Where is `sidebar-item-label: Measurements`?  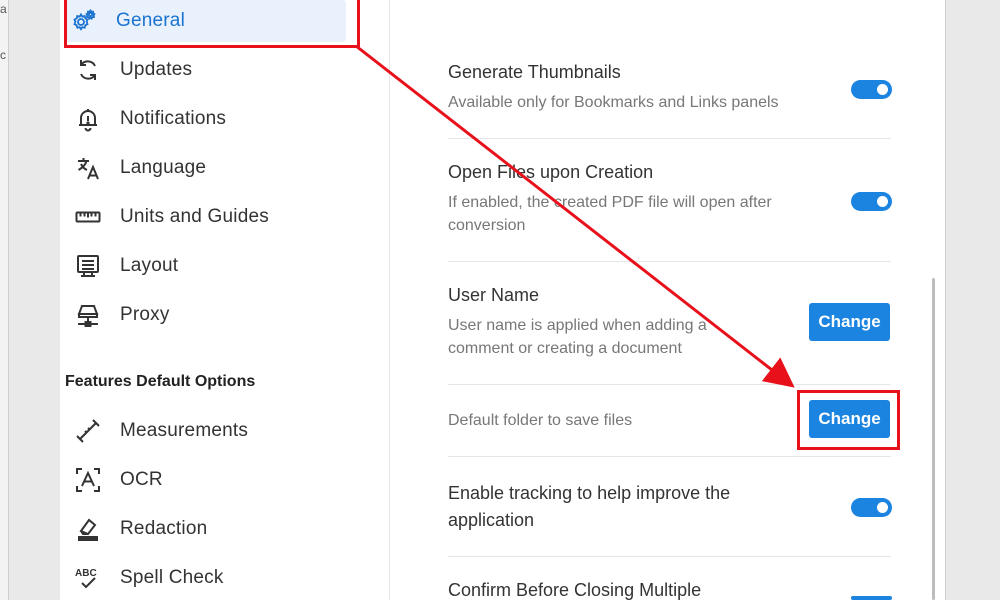 sidebar-item-label: Measurements is located at coordinates (184, 430).